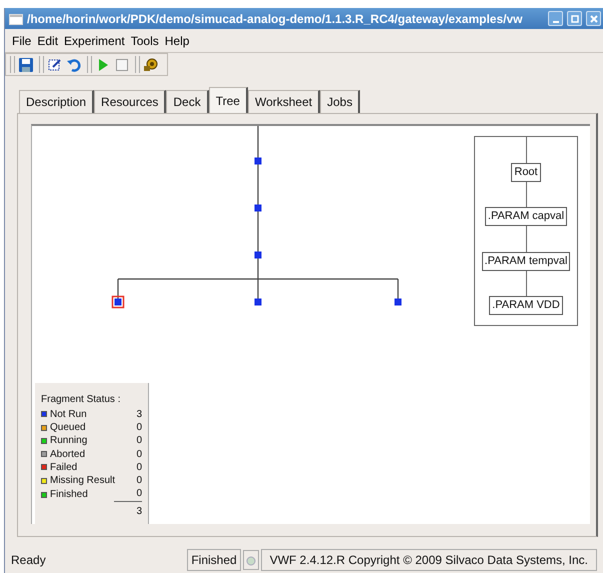  I want to click on param-node: .PARAM tempval, so click(526, 261).